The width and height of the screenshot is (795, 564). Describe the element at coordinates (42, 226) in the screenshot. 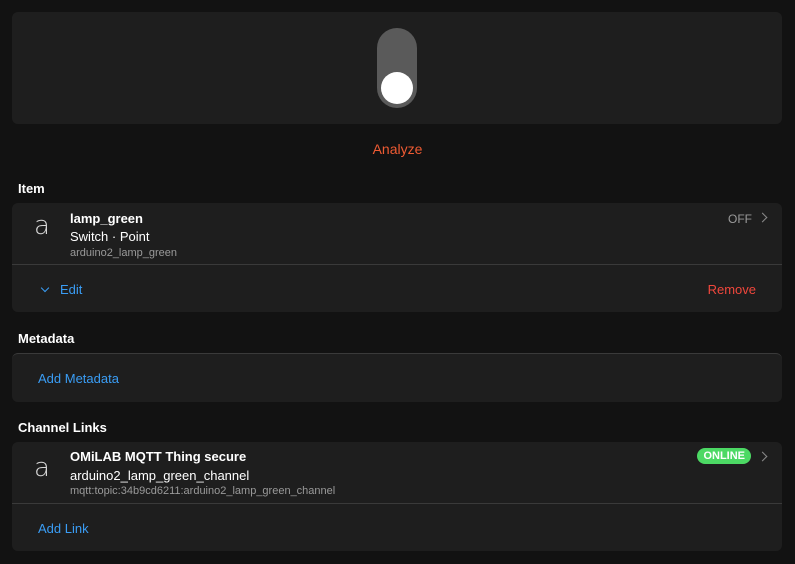

I see `item-avatar: a` at that location.